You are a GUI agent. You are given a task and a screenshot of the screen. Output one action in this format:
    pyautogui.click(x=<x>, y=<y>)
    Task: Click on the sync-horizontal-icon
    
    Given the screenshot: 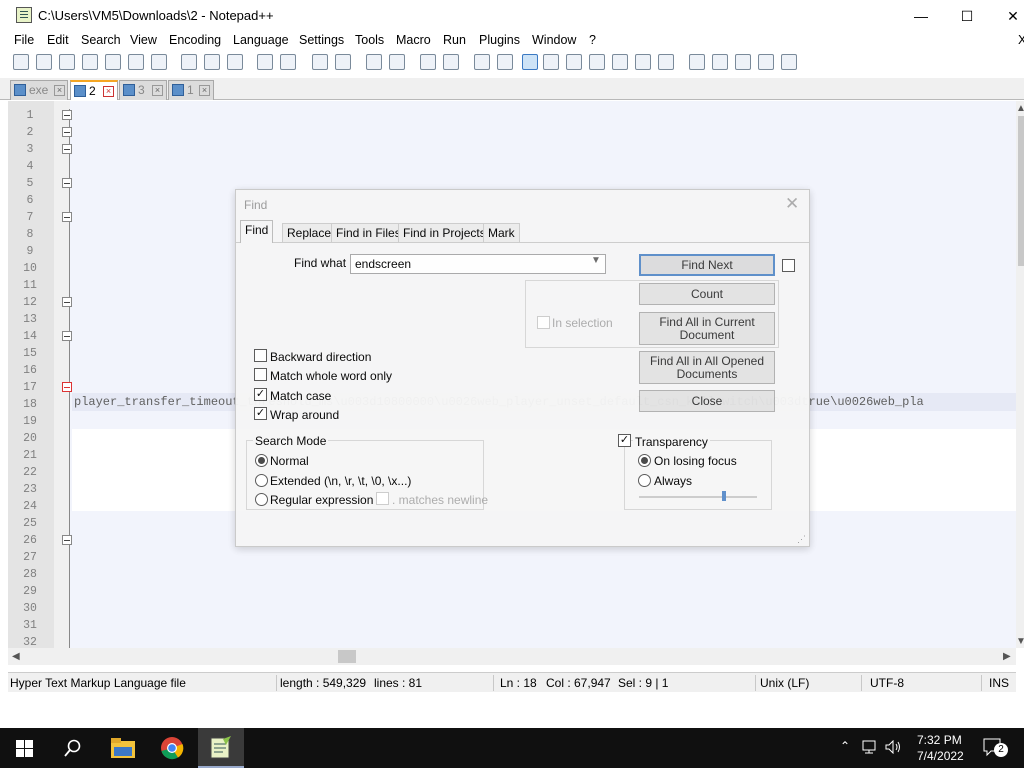 What is the action you would take?
    pyautogui.click(x=451, y=62)
    